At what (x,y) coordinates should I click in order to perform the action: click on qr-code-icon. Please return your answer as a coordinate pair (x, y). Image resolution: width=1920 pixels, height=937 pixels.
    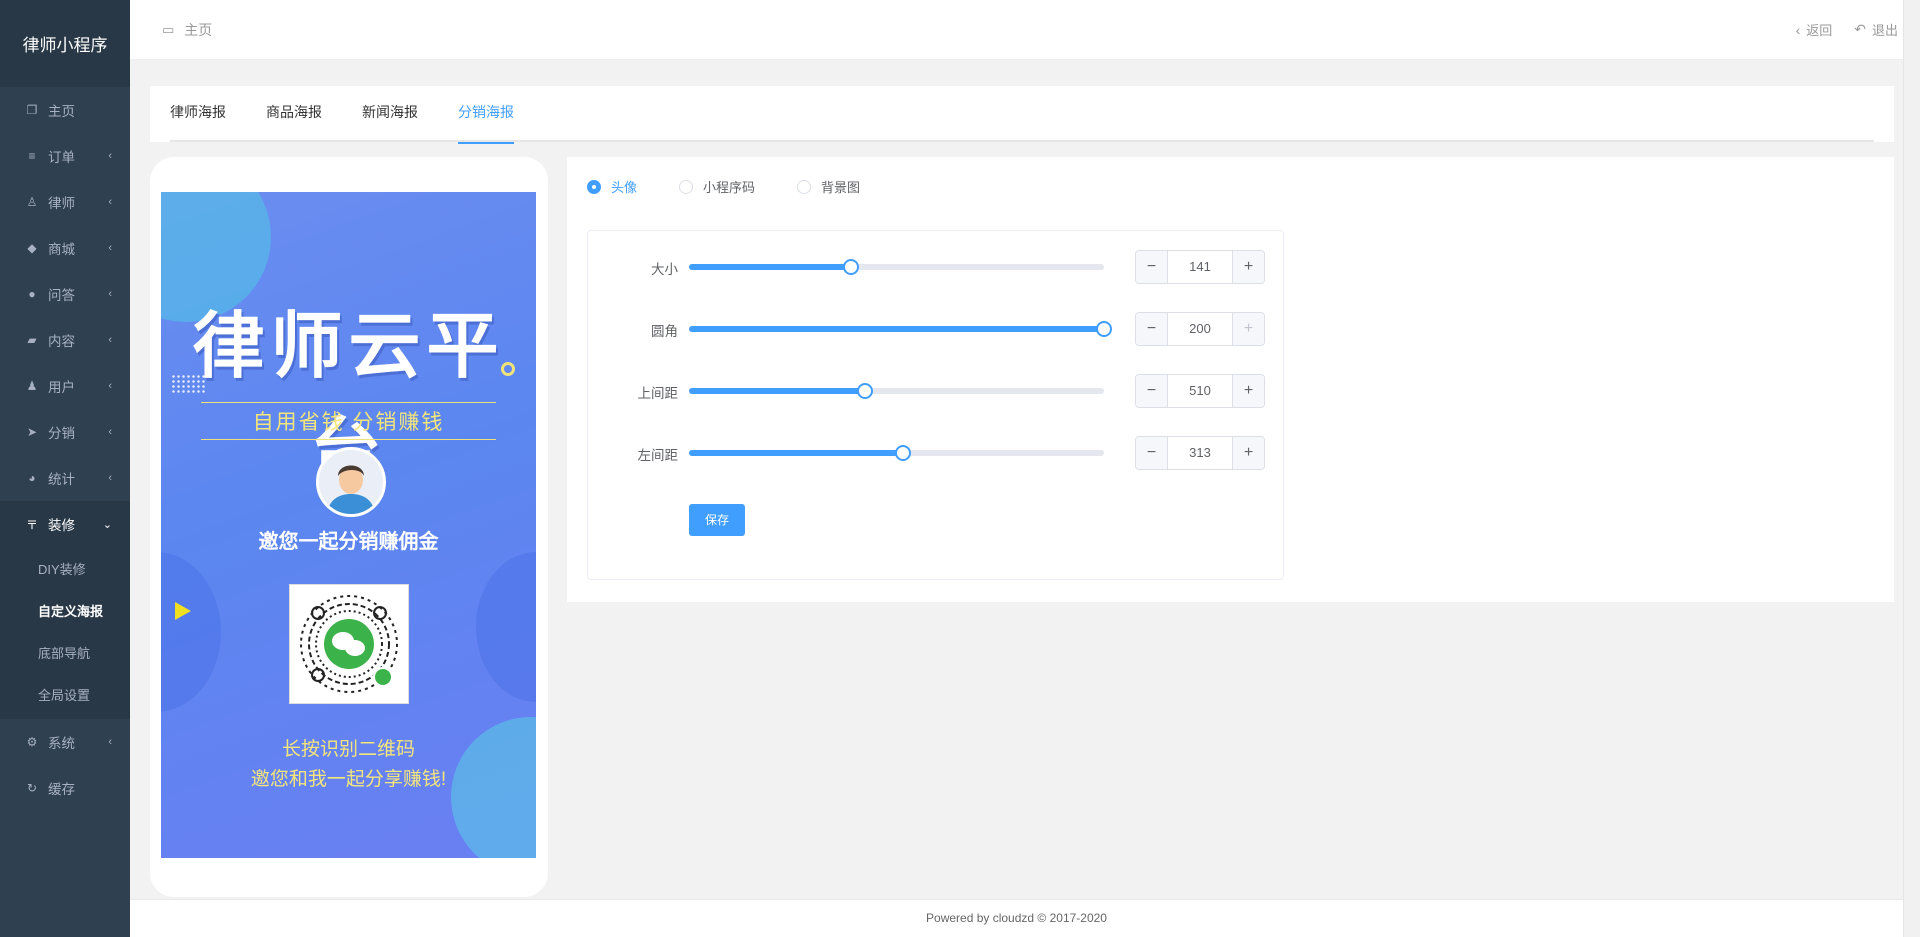
    Looking at the image, I should click on (349, 644).